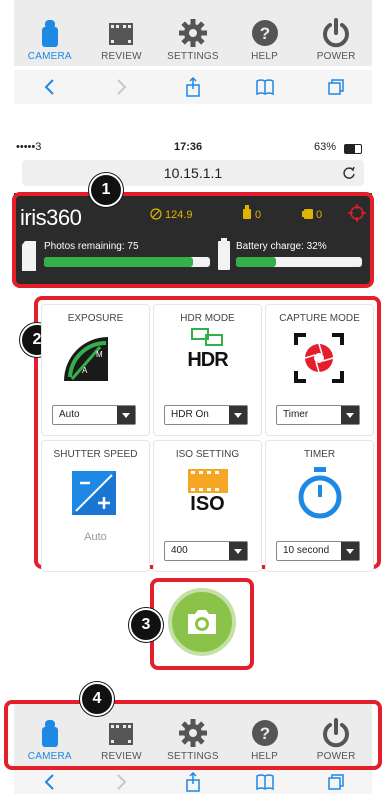 This screenshot has height=794, width=385. Describe the element at coordinates (179, 550) in the screenshot. I see `iso-setting-value: 400` at that location.